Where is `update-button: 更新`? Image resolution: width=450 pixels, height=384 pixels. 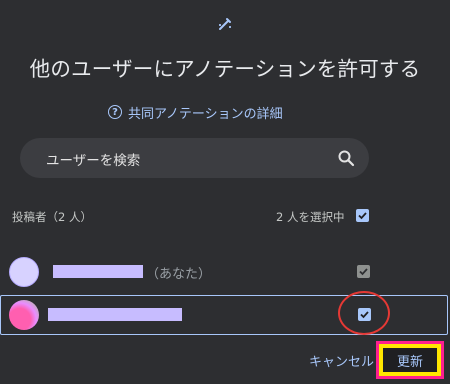
update-button: 更新 is located at coordinates (410, 360).